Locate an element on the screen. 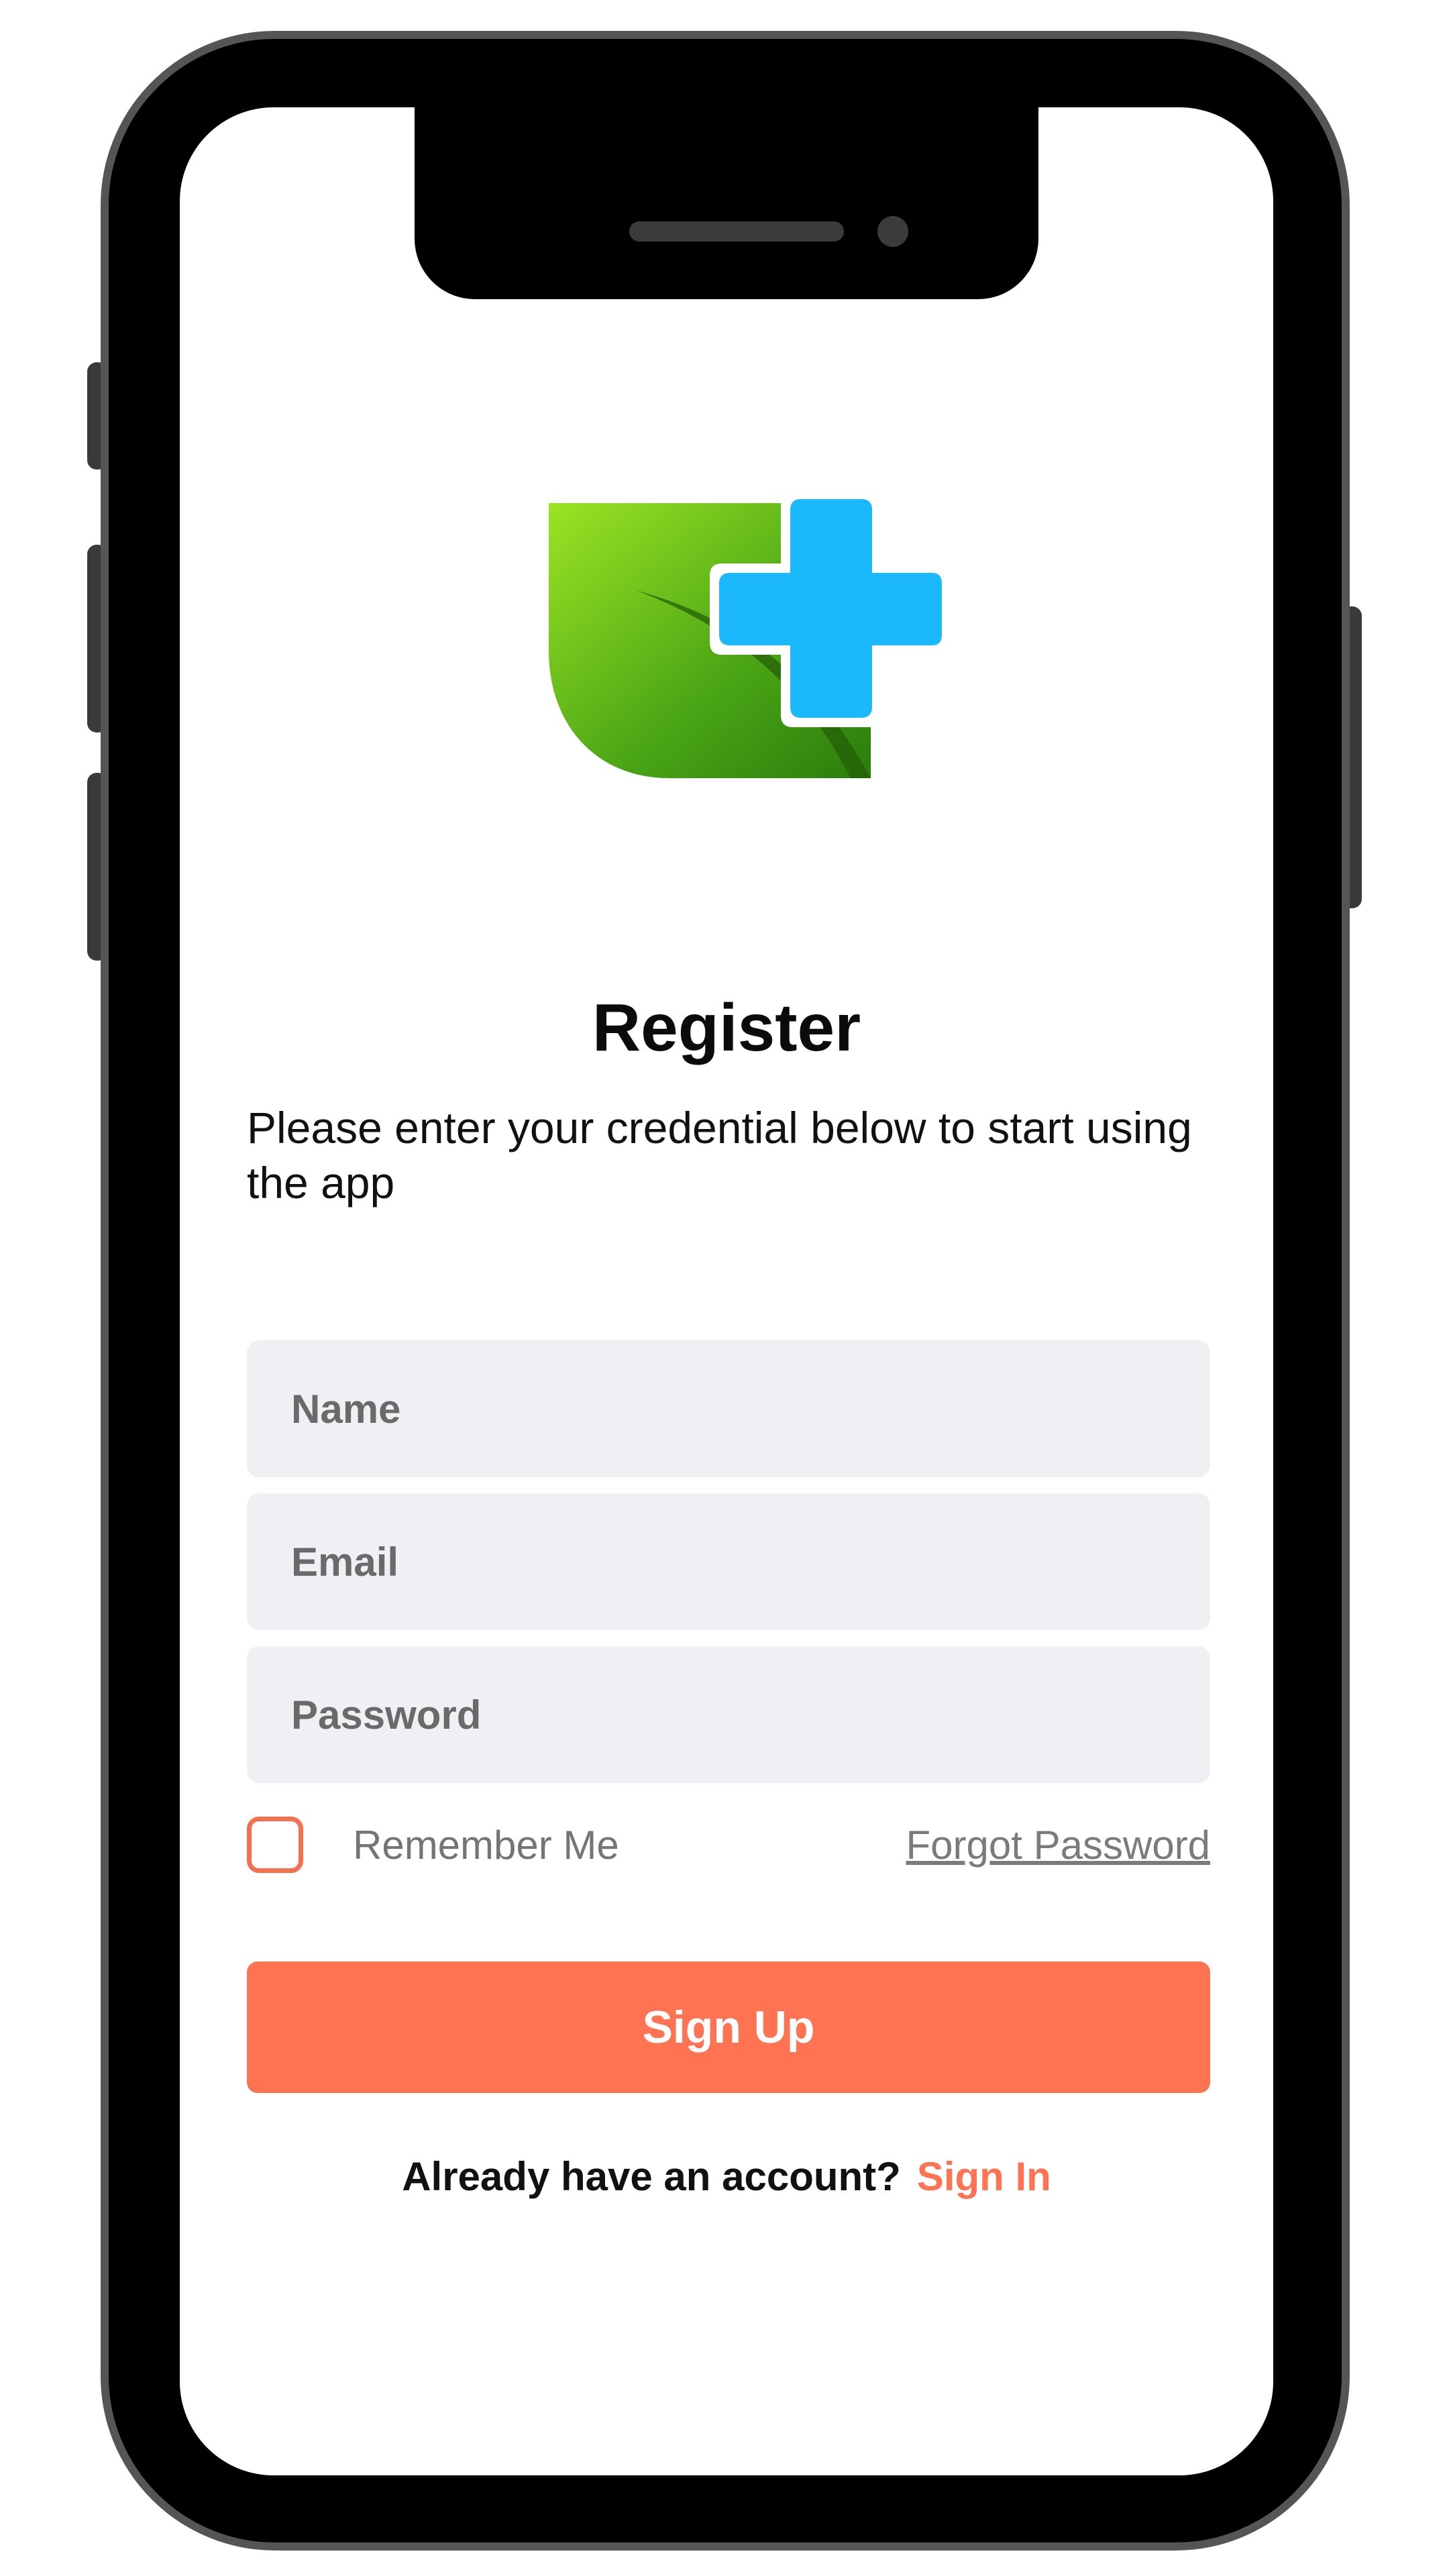 Image resolution: width=1449 pixels, height=2576 pixels. already-have-account-text: Already have an account? is located at coordinates (651, 2176).